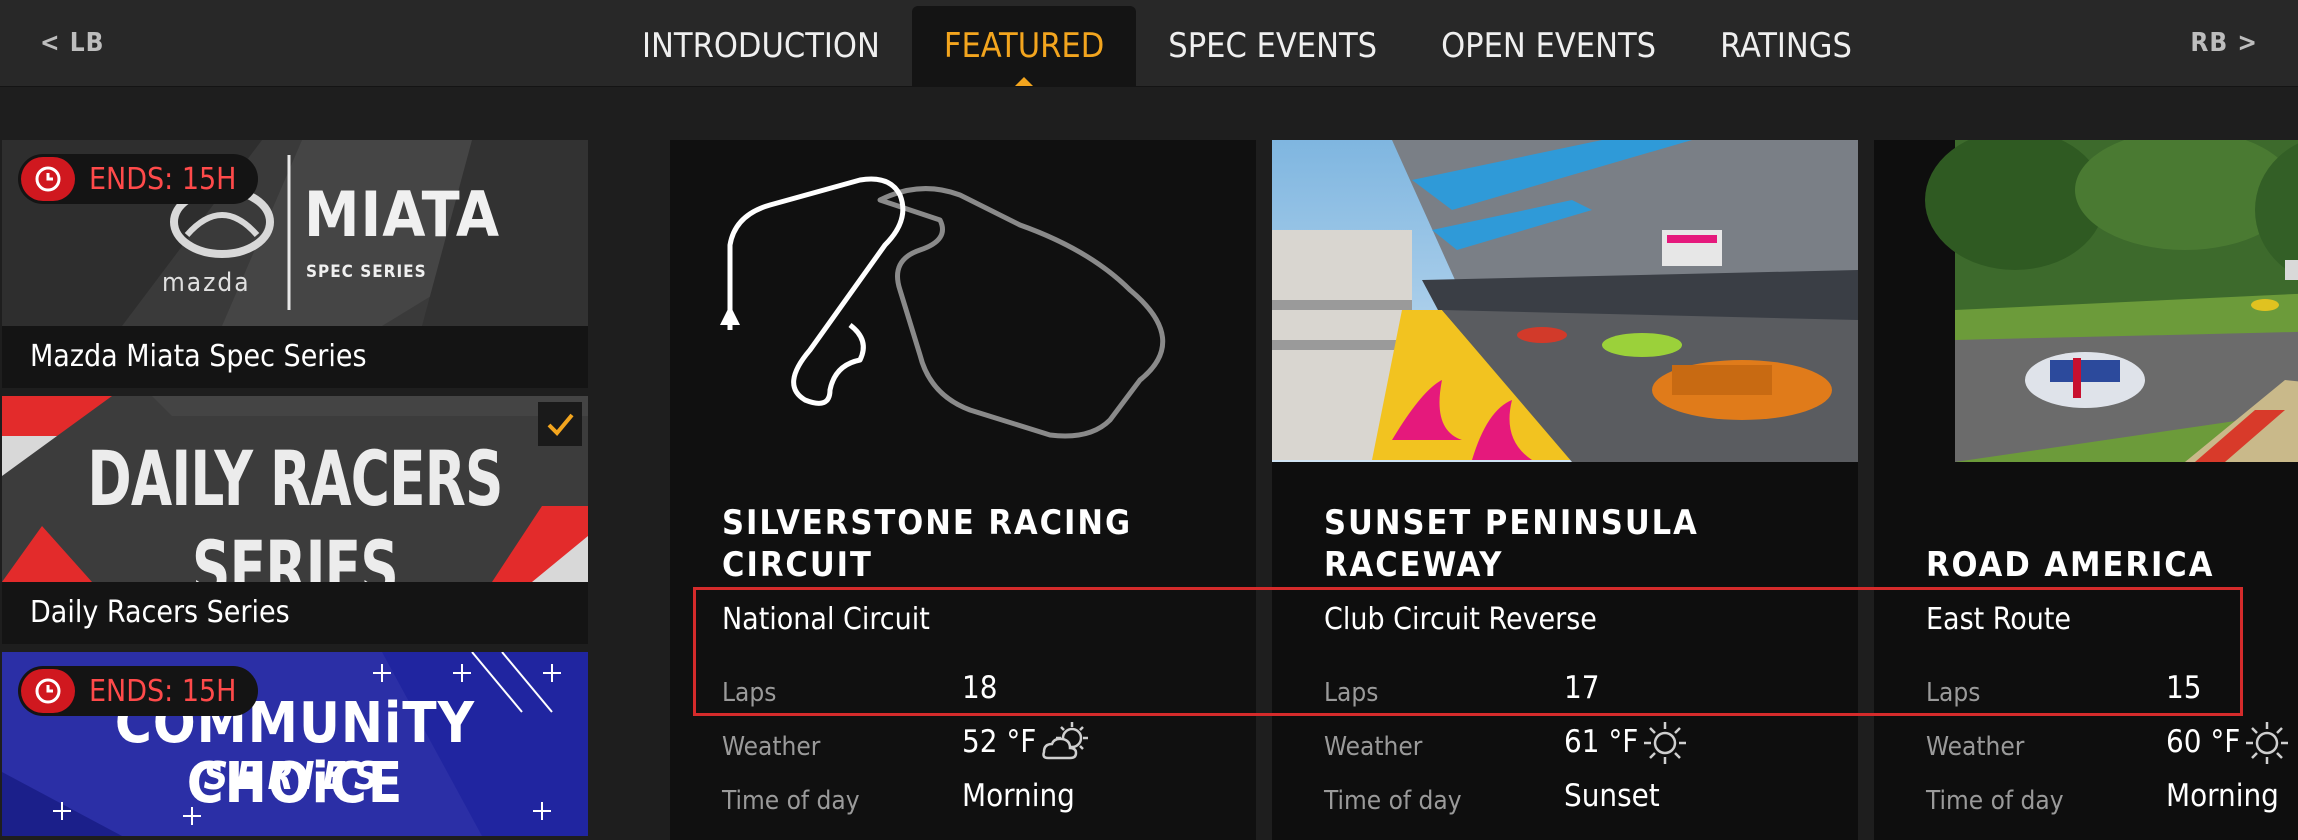 Image resolution: width=2298 pixels, height=840 pixels. What do you see at coordinates (2070, 565) in the screenshot?
I see `track-name-line1: ROAD AMERICA` at bounding box center [2070, 565].